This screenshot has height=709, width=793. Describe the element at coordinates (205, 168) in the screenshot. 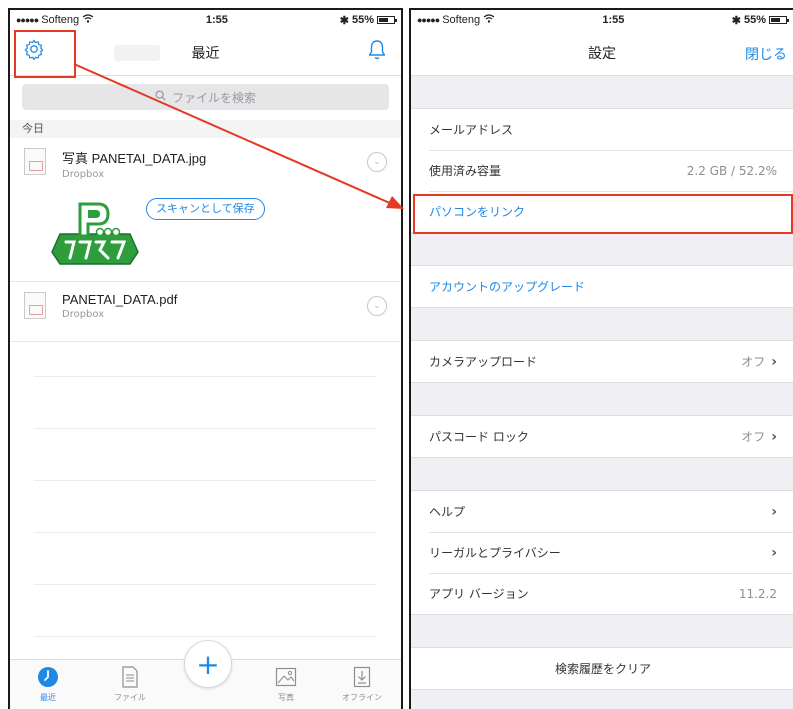

I see `file-row-jpg: 写真 PANETAI_DATA.jpg Dropbox ⌄` at that location.